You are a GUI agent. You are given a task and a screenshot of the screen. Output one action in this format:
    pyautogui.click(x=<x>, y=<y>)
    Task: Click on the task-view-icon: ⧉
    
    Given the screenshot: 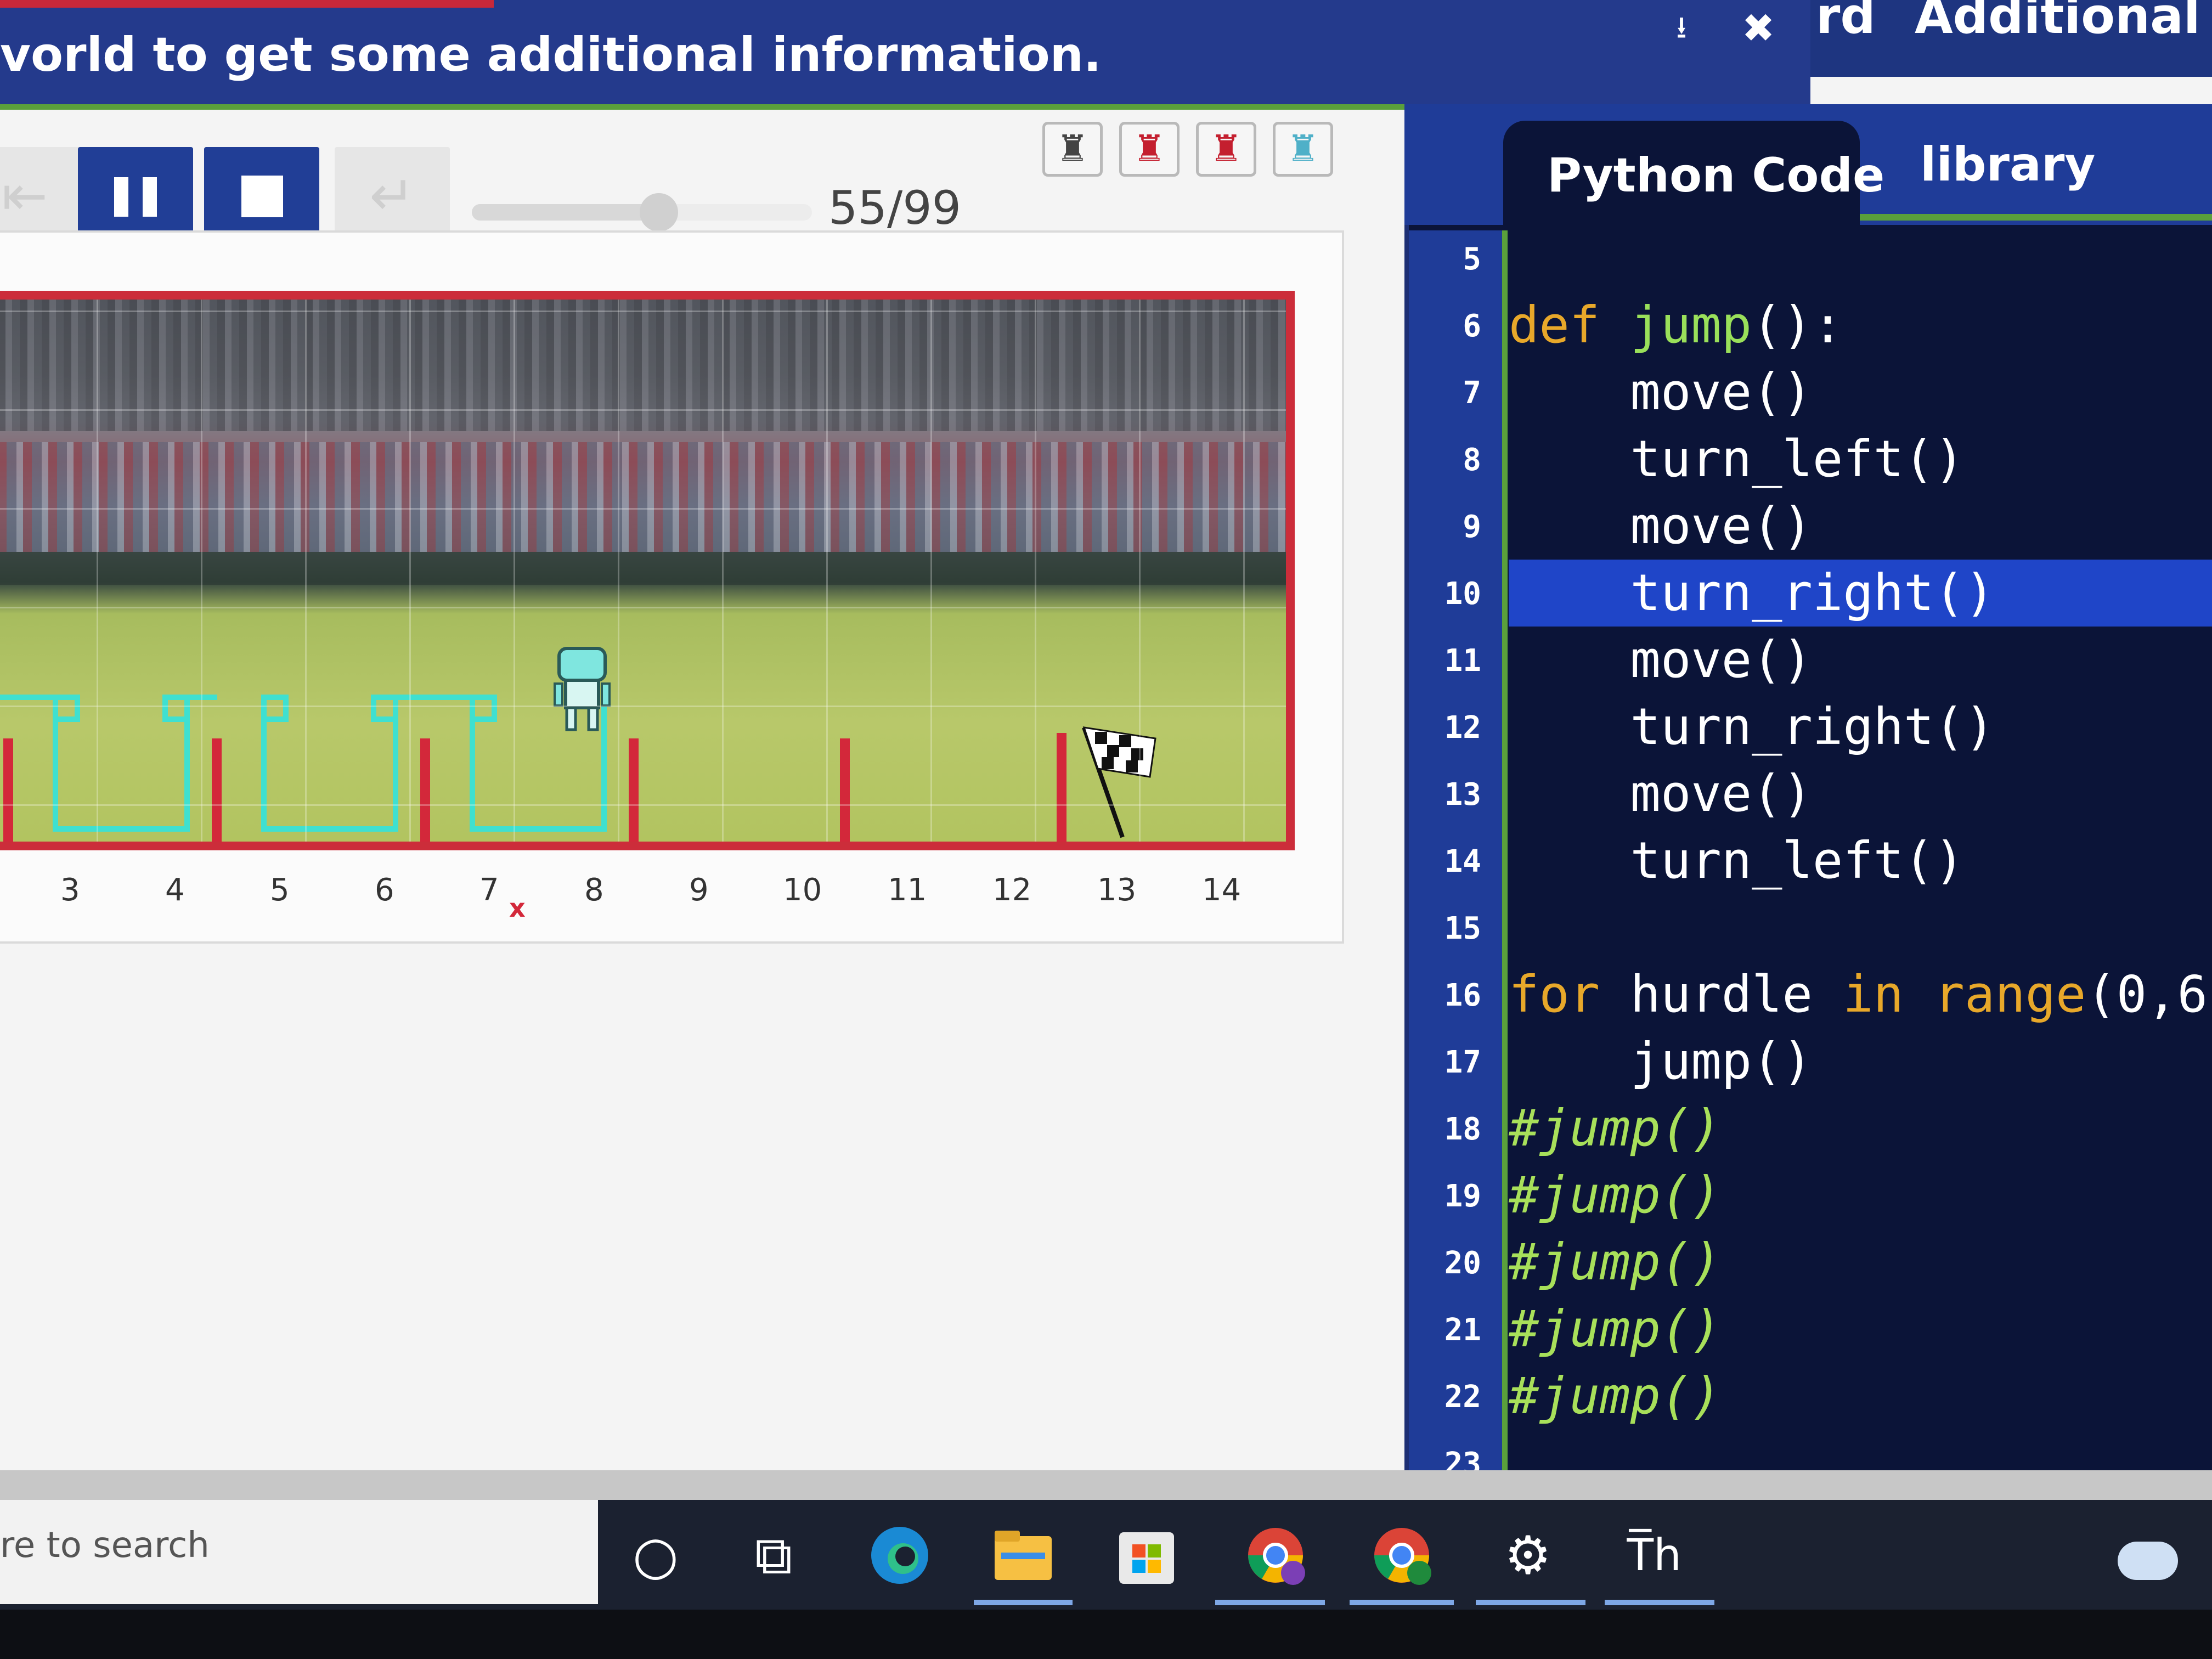 What is the action you would take?
    pyautogui.click(x=773, y=1555)
    